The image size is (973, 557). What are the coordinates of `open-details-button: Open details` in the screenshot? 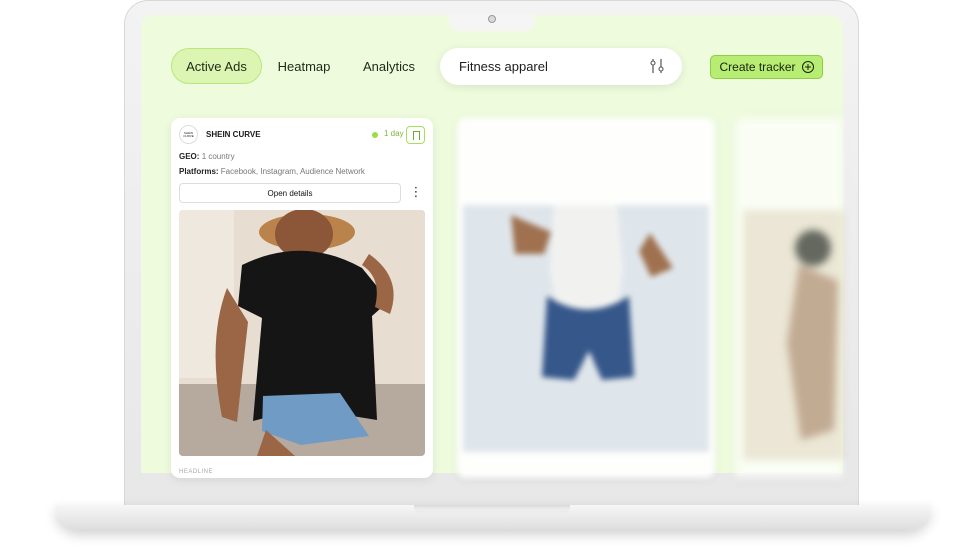 It's located at (290, 193).